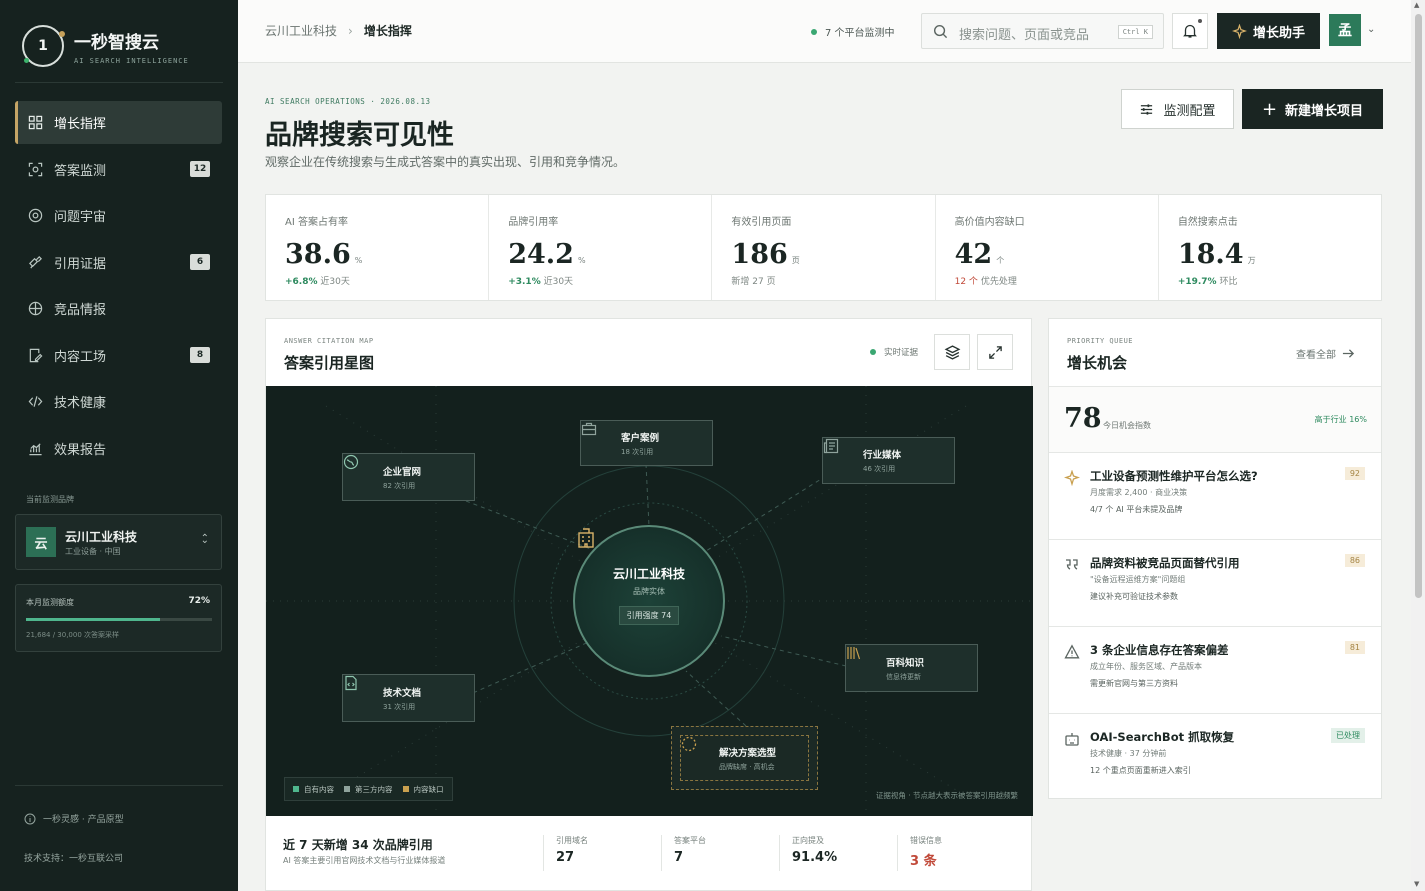  What do you see at coordinates (1147, 109) in the screenshot?
I see `sliders-icon` at bounding box center [1147, 109].